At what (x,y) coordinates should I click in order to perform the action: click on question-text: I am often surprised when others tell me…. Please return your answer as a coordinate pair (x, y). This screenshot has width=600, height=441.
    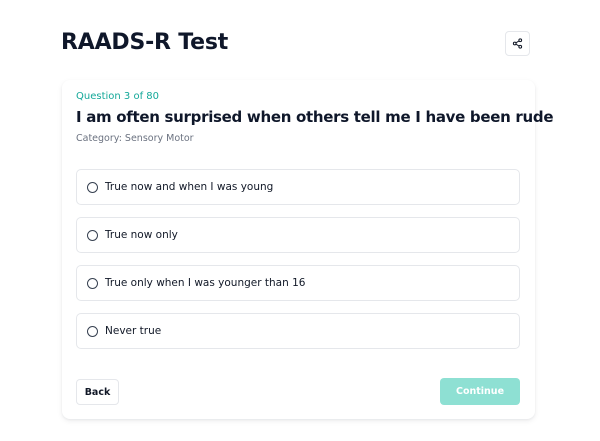
    Looking at the image, I should click on (315, 117).